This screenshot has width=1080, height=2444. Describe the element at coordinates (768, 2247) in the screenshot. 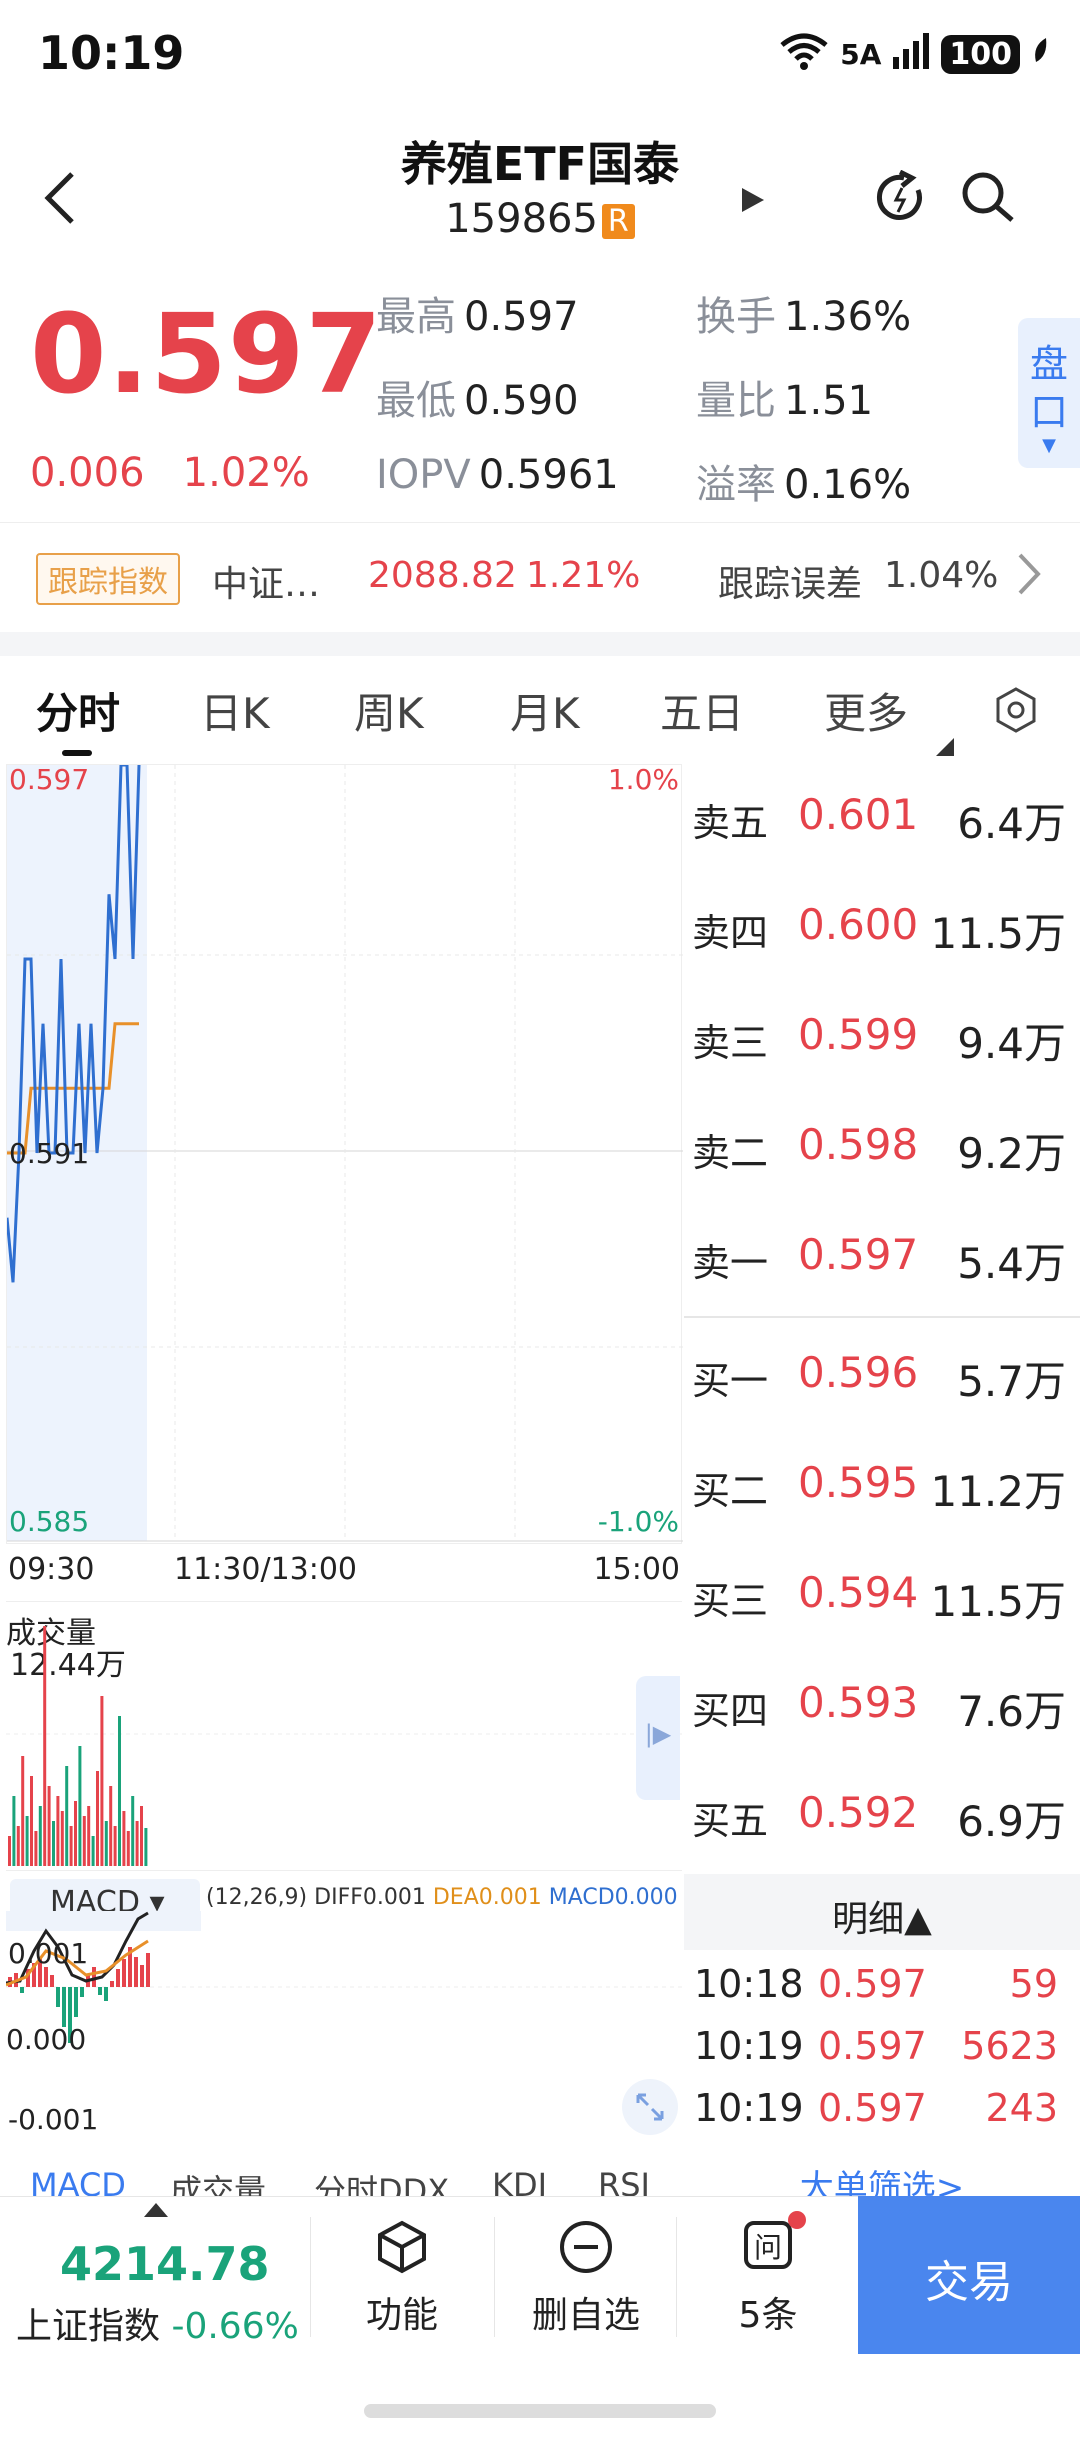

I see `svg-text: 问` at that location.